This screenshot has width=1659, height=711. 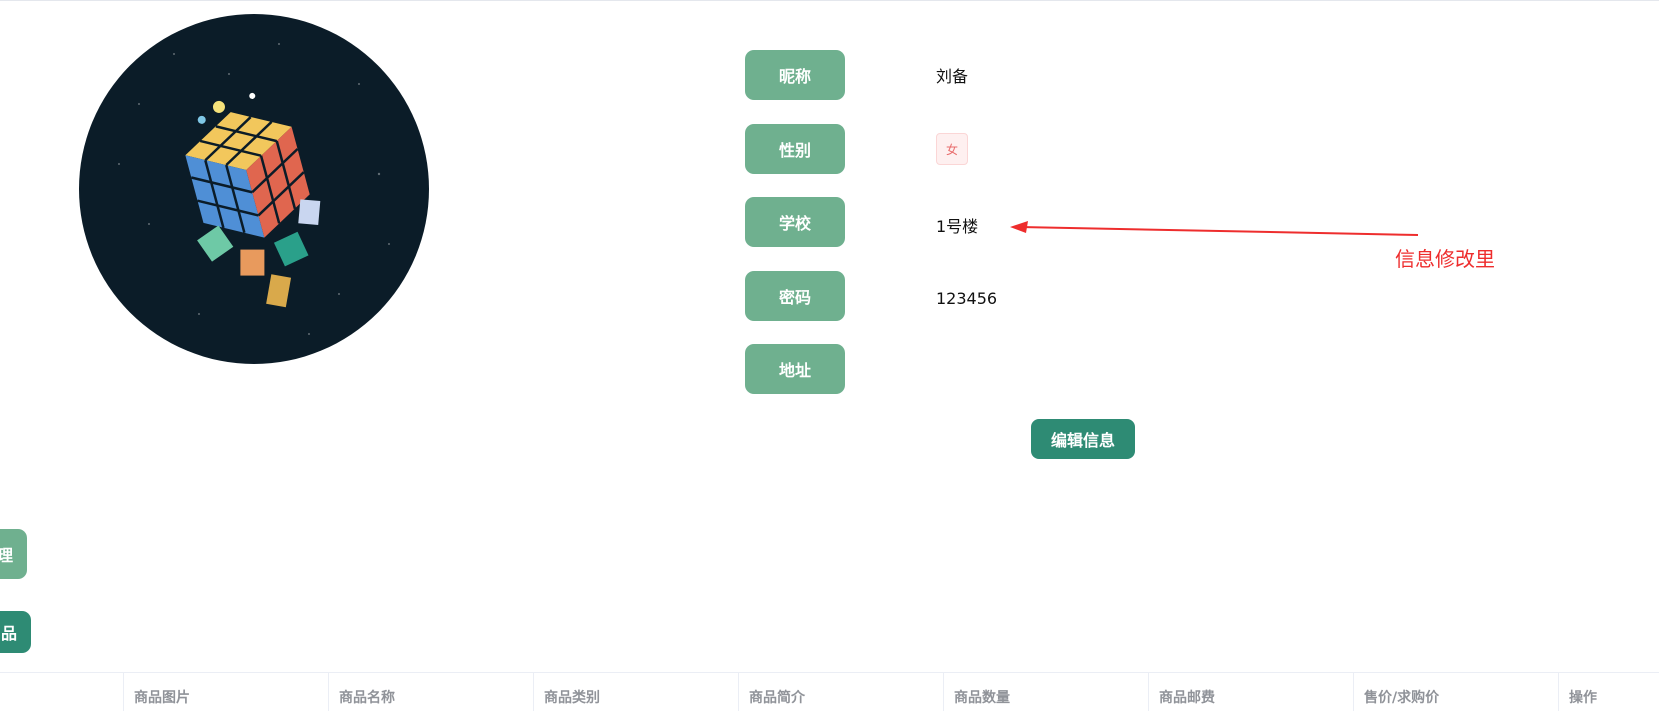 I want to click on column-header: 商品图片, so click(x=225, y=692).